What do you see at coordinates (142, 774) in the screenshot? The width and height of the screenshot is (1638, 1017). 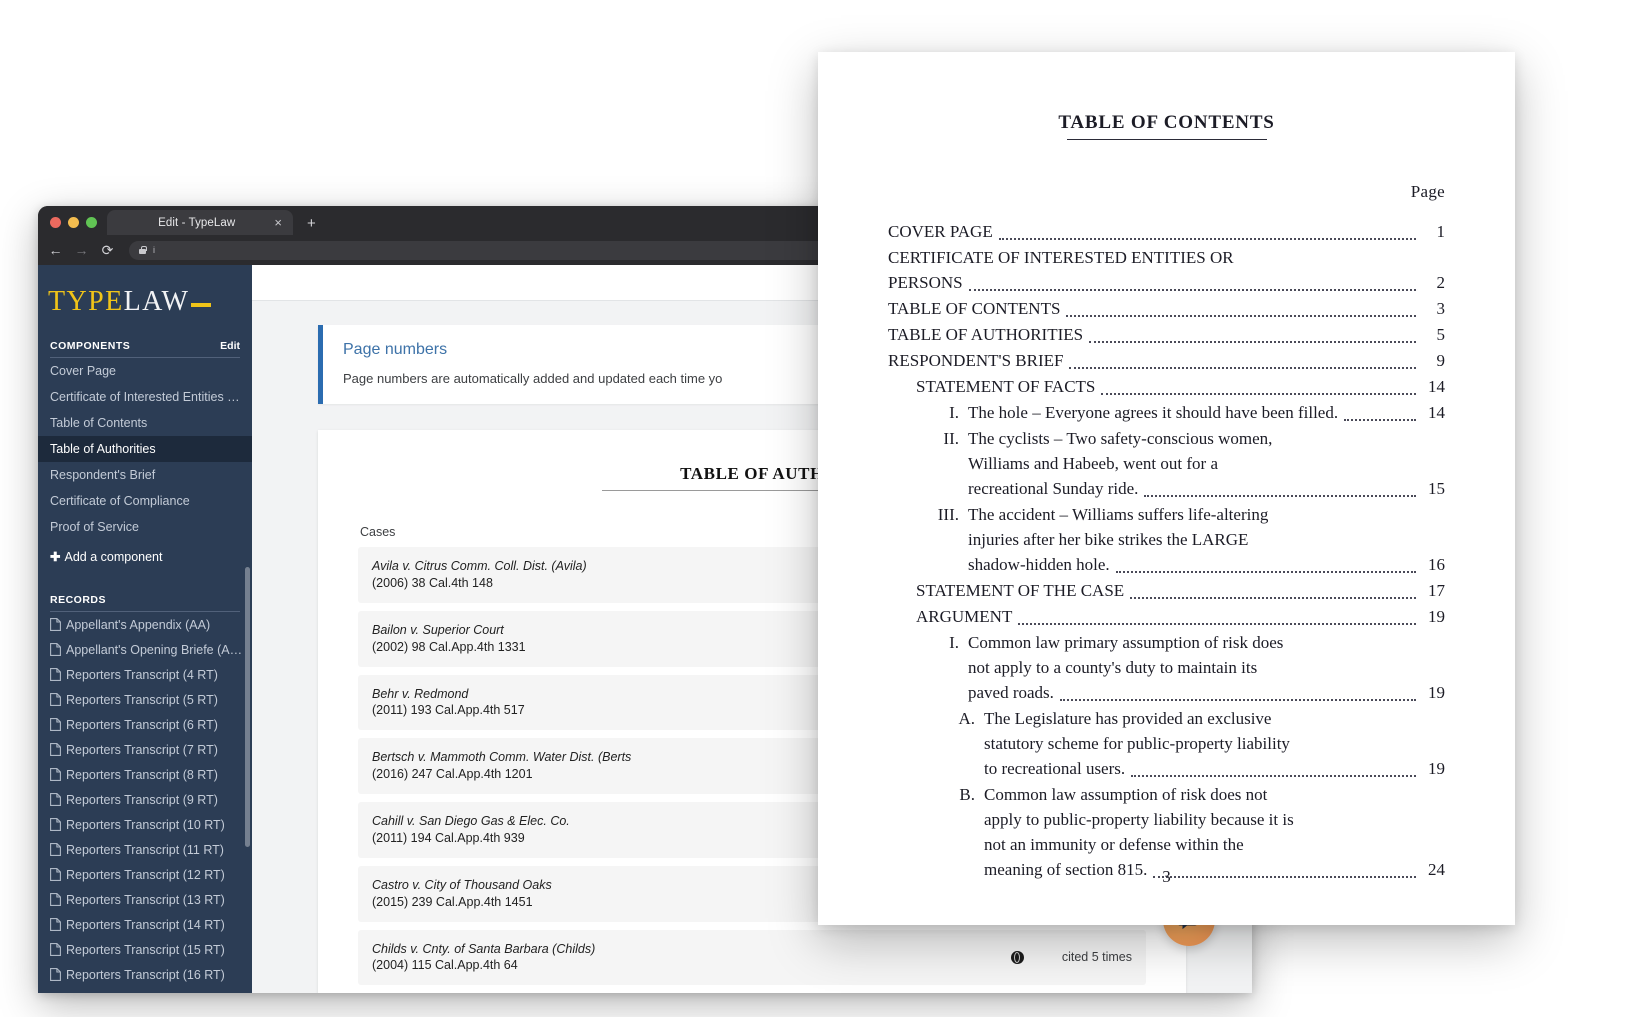 I see `record-label: Reporters Transcript (8 RT)` at bounding box center [142, 774].